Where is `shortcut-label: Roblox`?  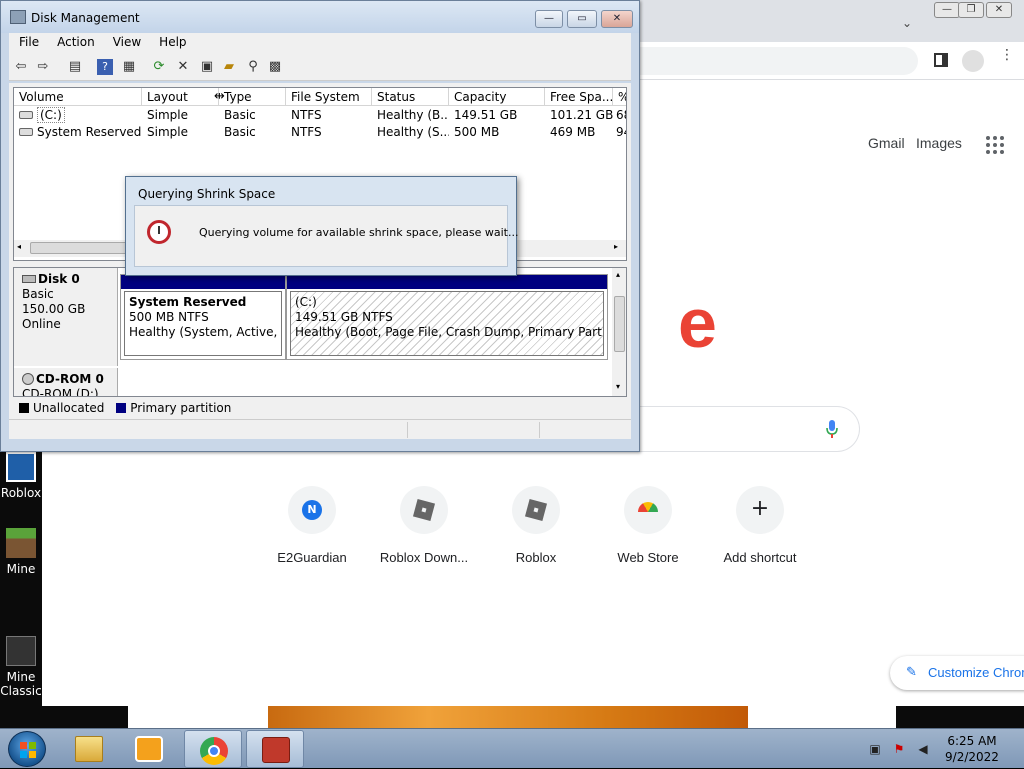
shortcut-label: Roblox is located at coordinates (536, 557).